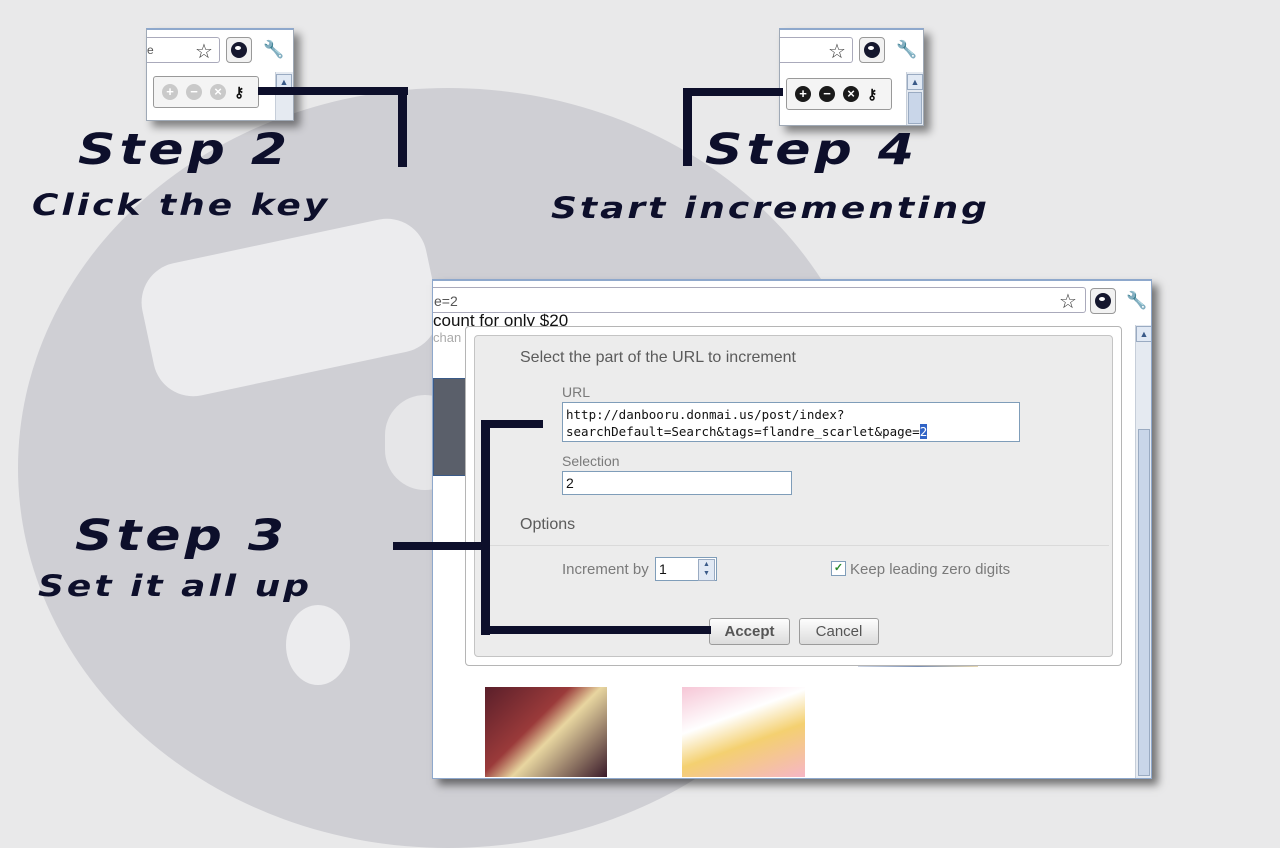  Describe the element at coordinates (838, 568) in the screenshot. I see `leading-zero-checkbox: ✓` at that location.